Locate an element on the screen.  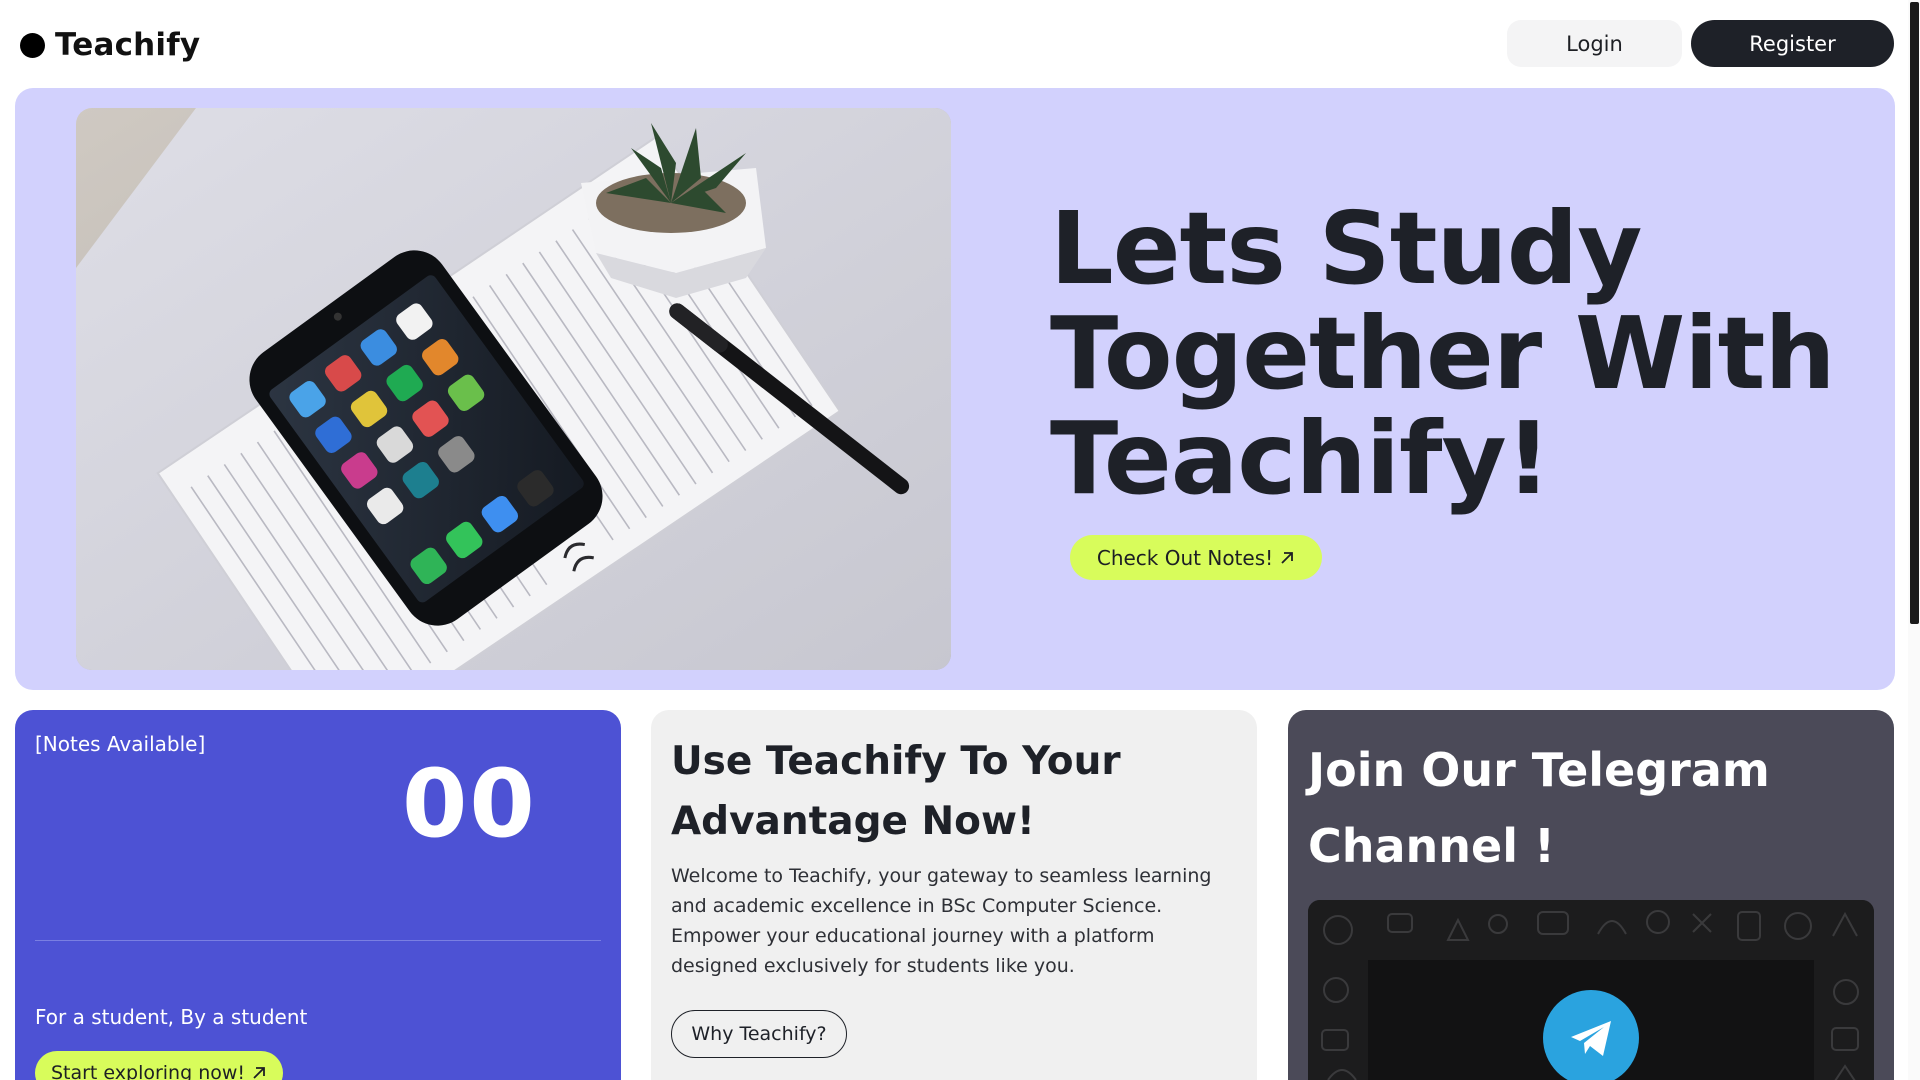
check-out-notes-label: Check Out Notes! is located at coordinates (1185, 557).